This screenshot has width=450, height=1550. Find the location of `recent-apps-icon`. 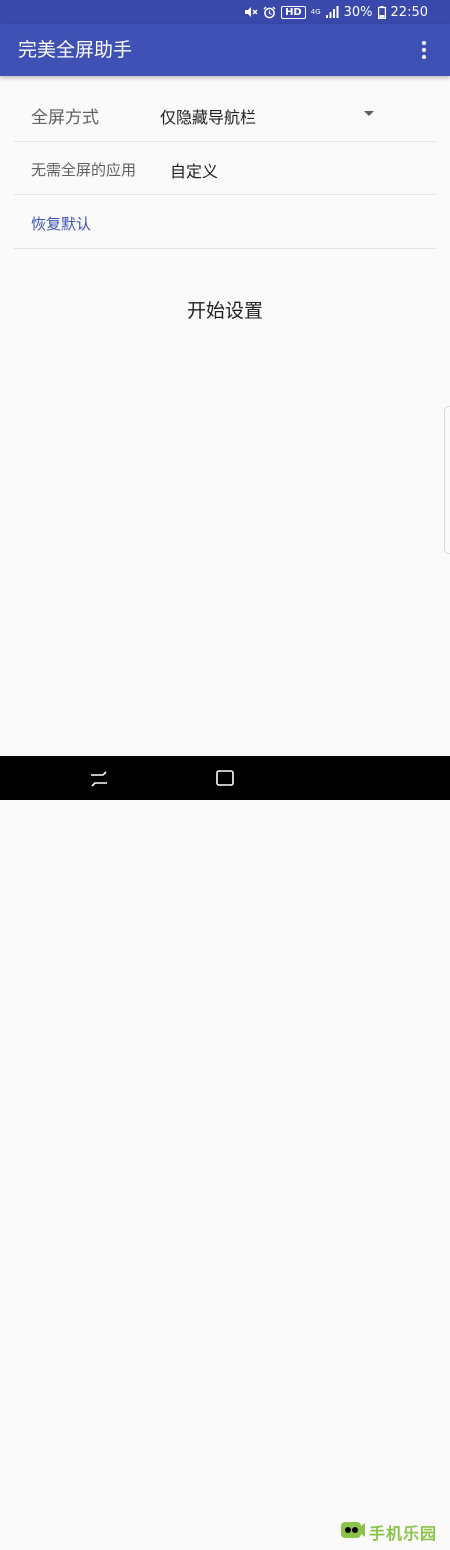

recent-apps-icon is located at coordinates (99, 779).